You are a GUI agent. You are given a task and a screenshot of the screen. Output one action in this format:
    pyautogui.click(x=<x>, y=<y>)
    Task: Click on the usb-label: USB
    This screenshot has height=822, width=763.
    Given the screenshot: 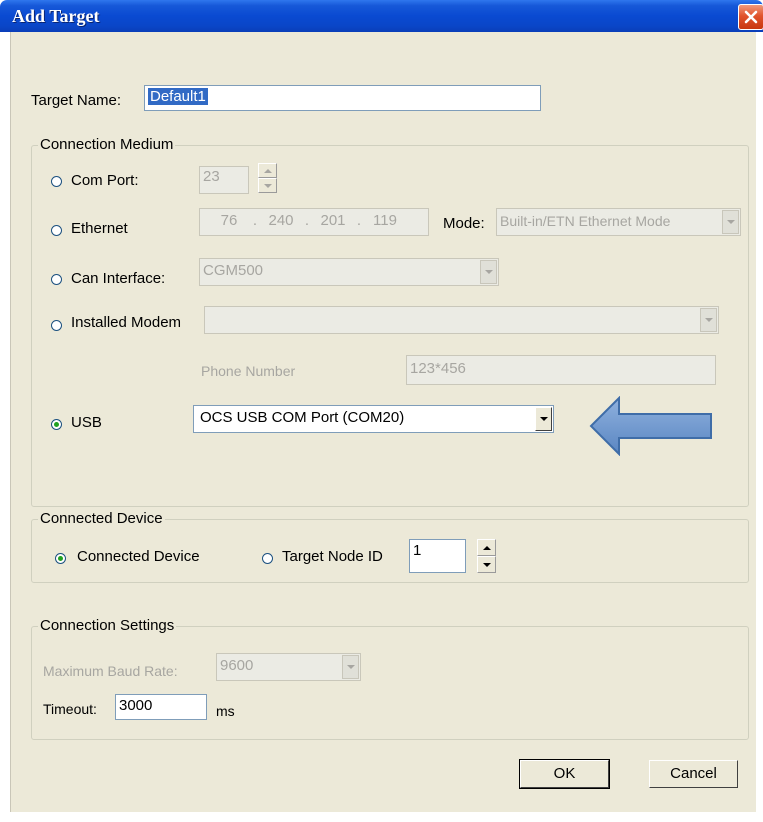 What is the action you would take?
    pyautogui.click(x=86, y=422)
    